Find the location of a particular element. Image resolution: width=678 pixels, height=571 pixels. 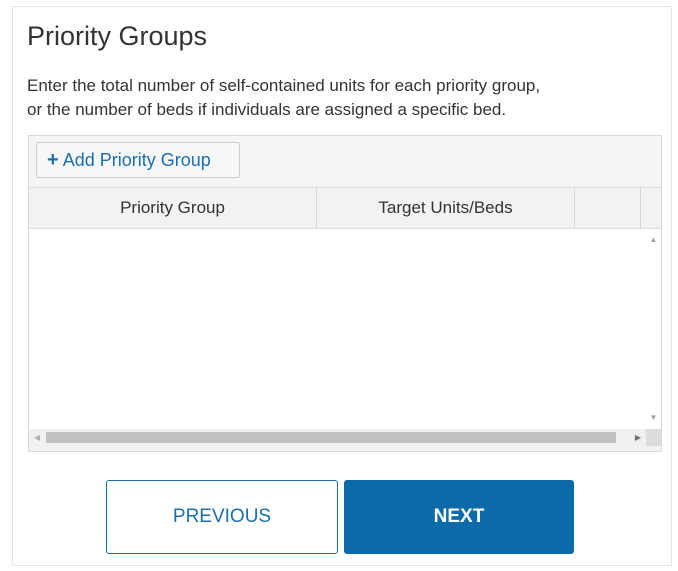

add-priority-group-button: + Add Priority Group is located at coordinates (138, 160).